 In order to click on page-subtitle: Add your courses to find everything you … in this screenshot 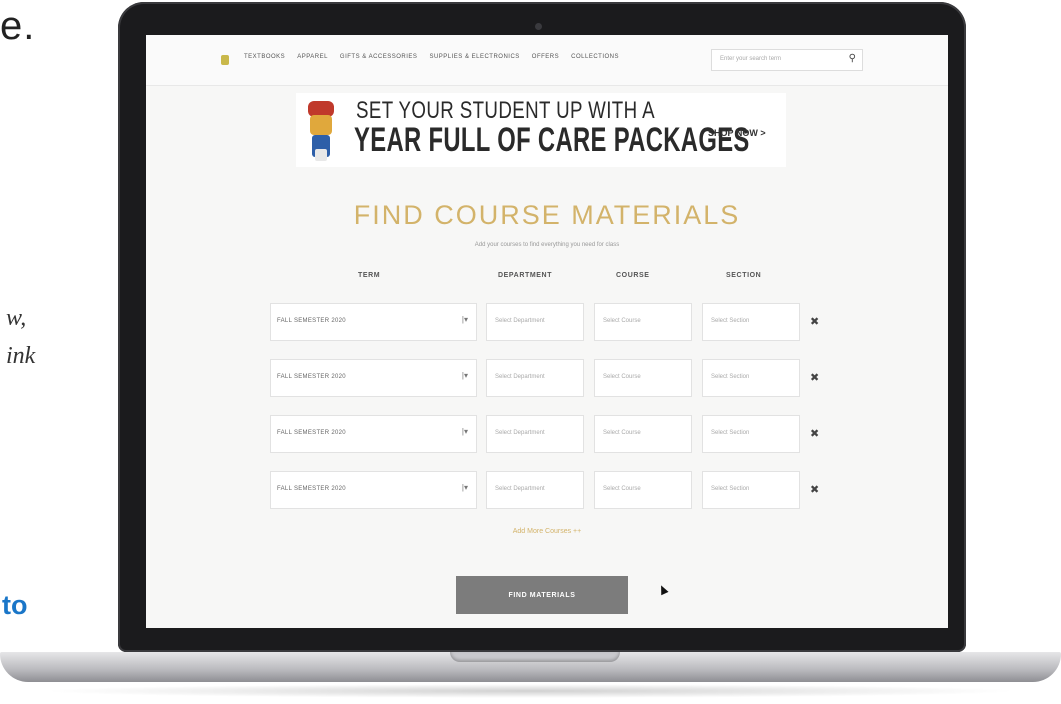, I will do `click(547, 245)`.